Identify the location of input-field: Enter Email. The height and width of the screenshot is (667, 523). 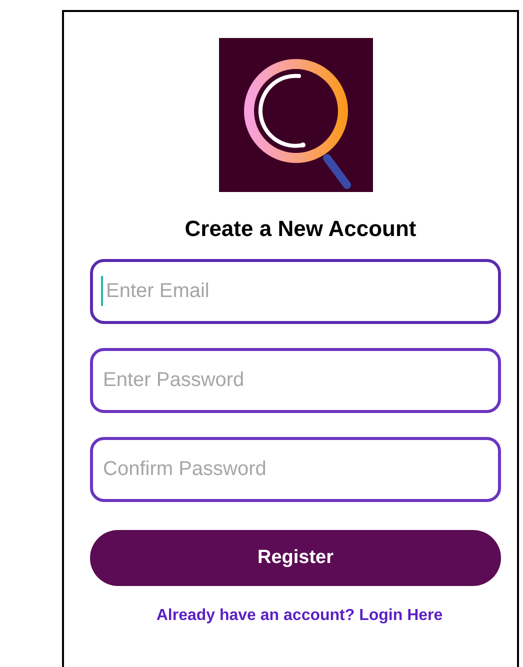
(295, 291).